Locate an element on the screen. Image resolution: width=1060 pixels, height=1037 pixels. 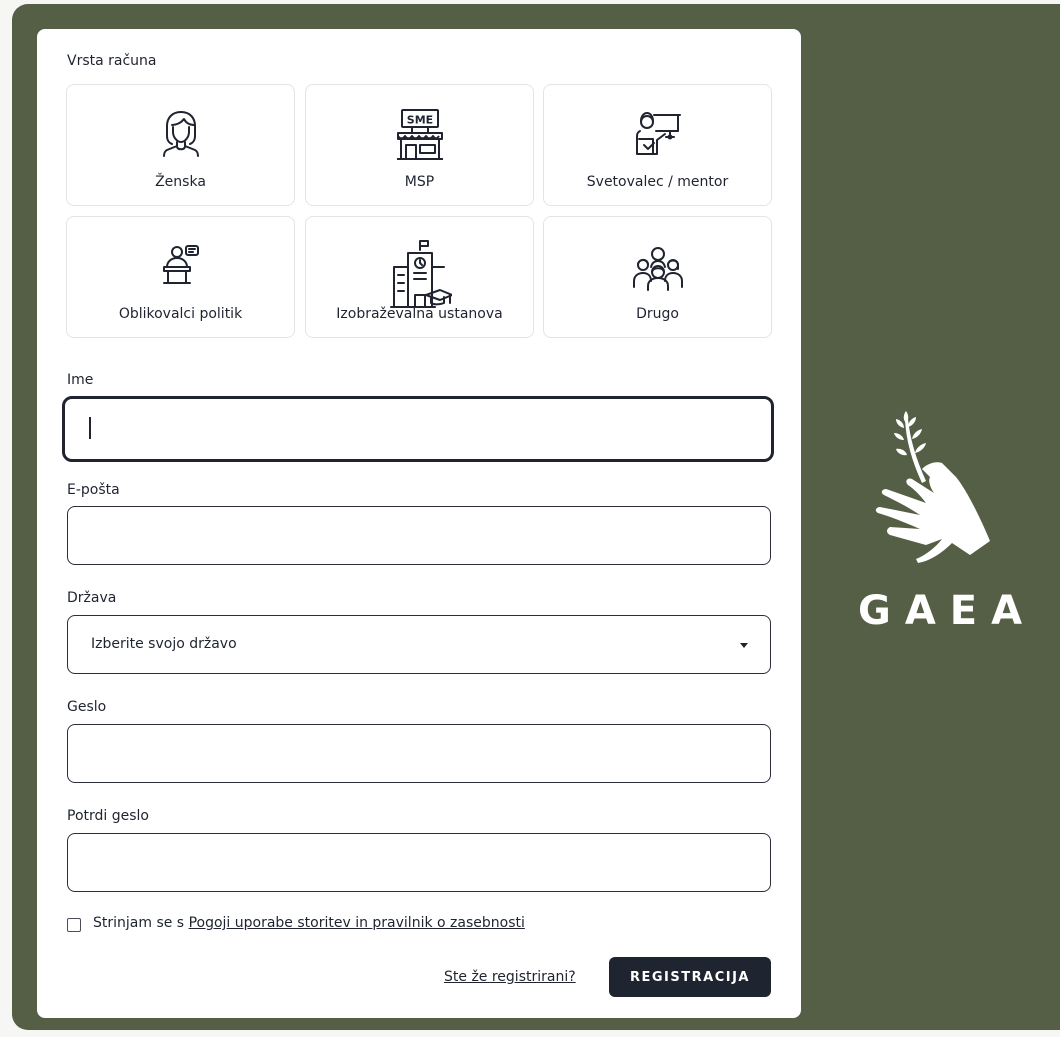
account-type-sme: SME MSP is located at coordinates (419, 145).